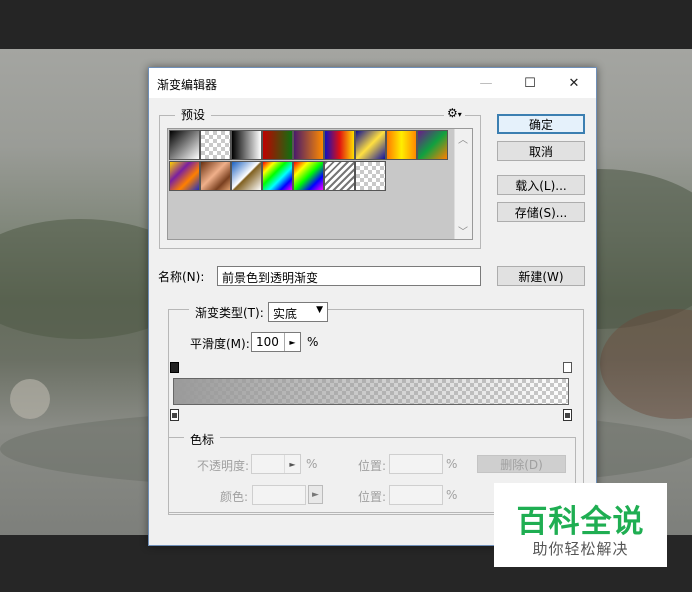 This screenshot has width=692, height=592. I want to click on opacity-arrow-icon: ►, so click(292, 464).